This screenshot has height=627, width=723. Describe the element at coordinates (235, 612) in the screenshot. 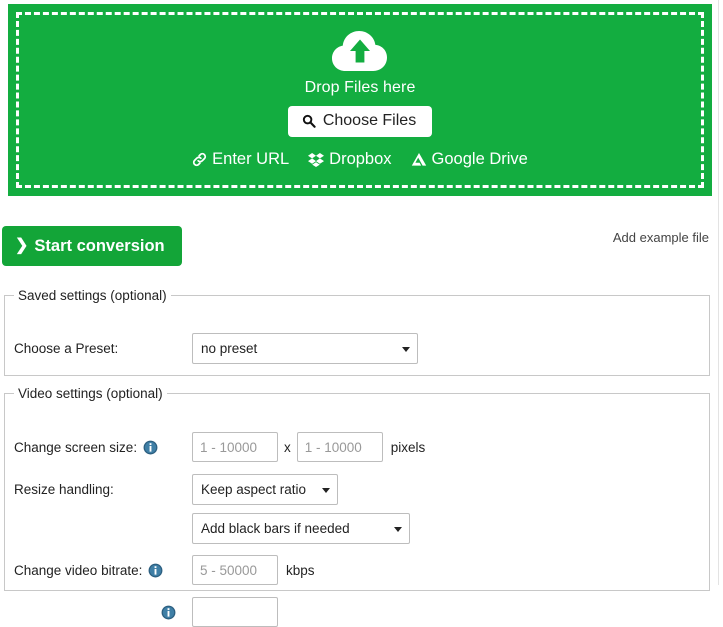

I see `next-setting-input` at that location.